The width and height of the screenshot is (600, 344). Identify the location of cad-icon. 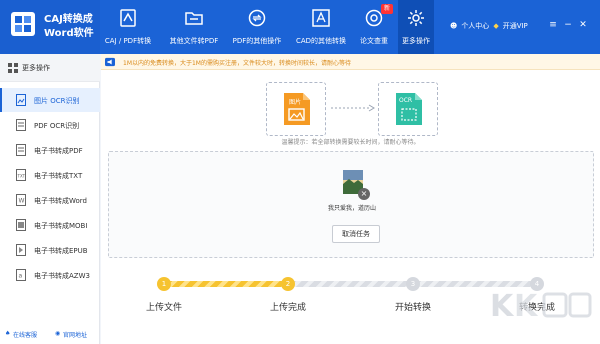
(321, 18).